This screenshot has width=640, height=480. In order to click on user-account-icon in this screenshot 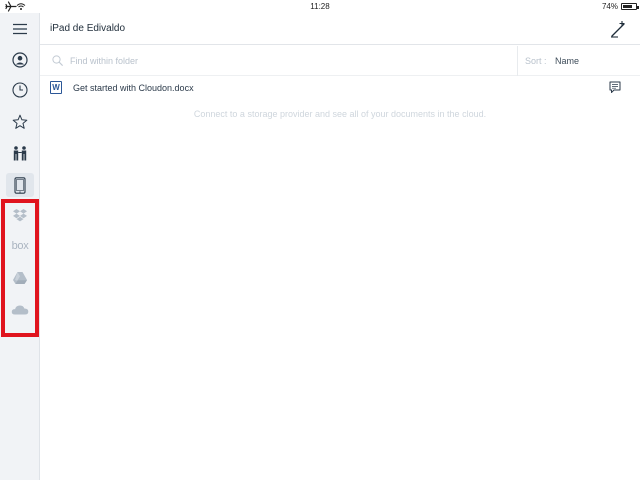, I will do `click(20, 60)`.